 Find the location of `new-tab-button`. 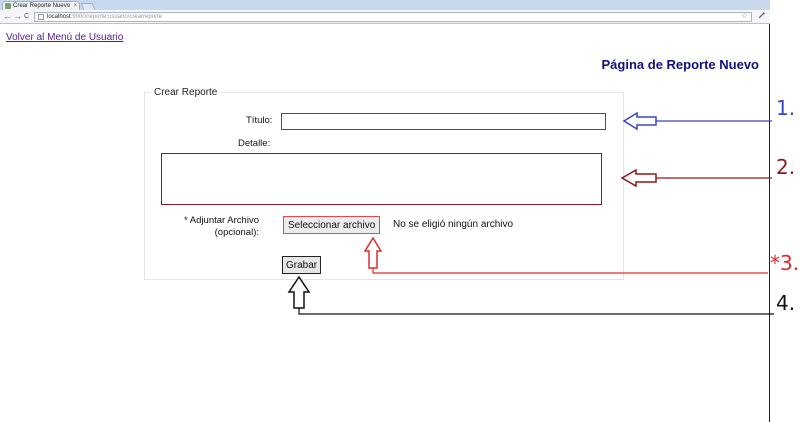

new-tab-button is located at coordinates (88, 6).